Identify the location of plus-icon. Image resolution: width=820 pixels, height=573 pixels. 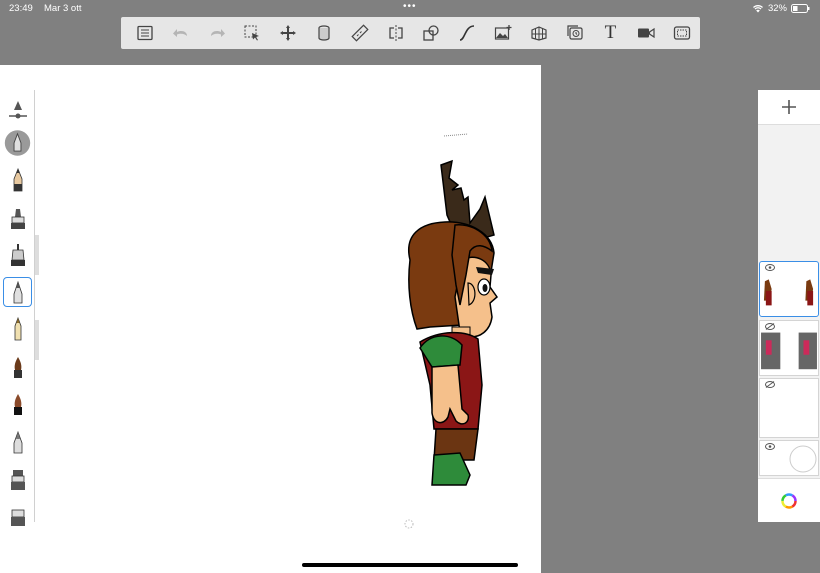
(789, 107).